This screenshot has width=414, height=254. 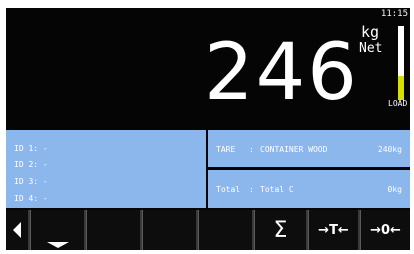 What do you see at coordinates (228, 189) in the screenshot?
I see `total-label: Total` at bounding box center [228, 189].